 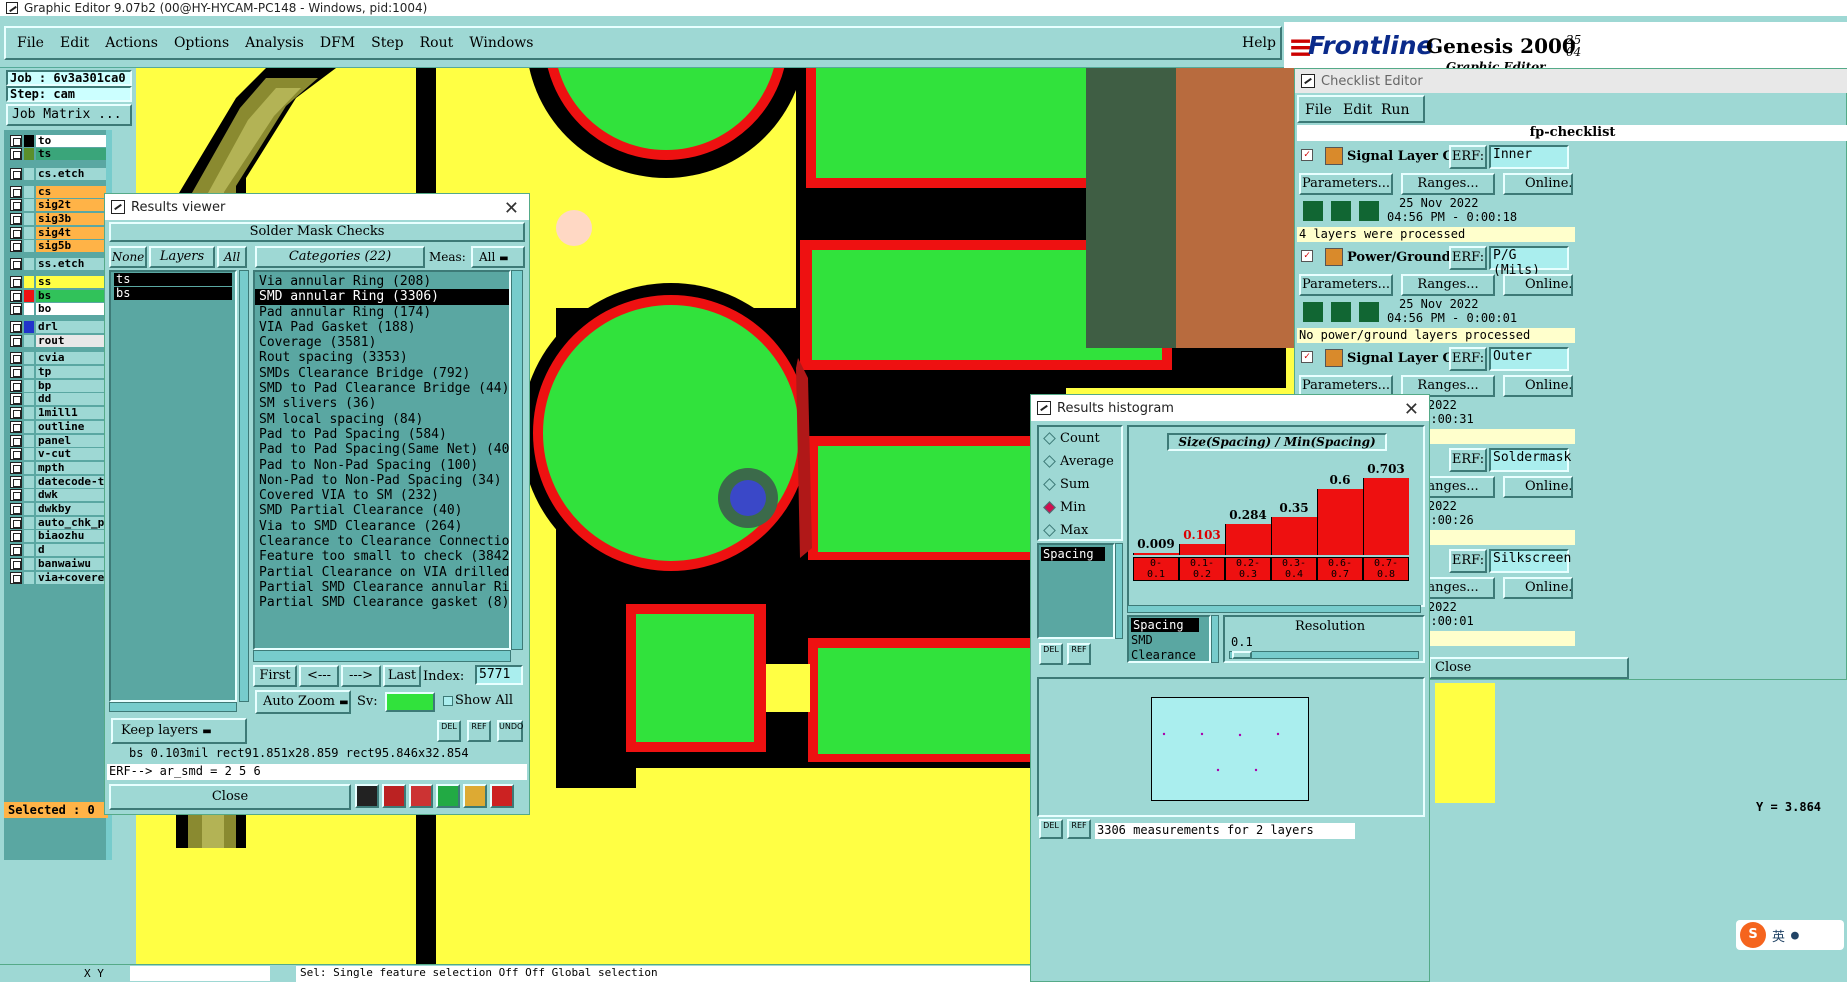 What do you see at coordinates (131, 43) in the screenshot?
I see `menu-actions: Actions` at bounding box center [131, 43].